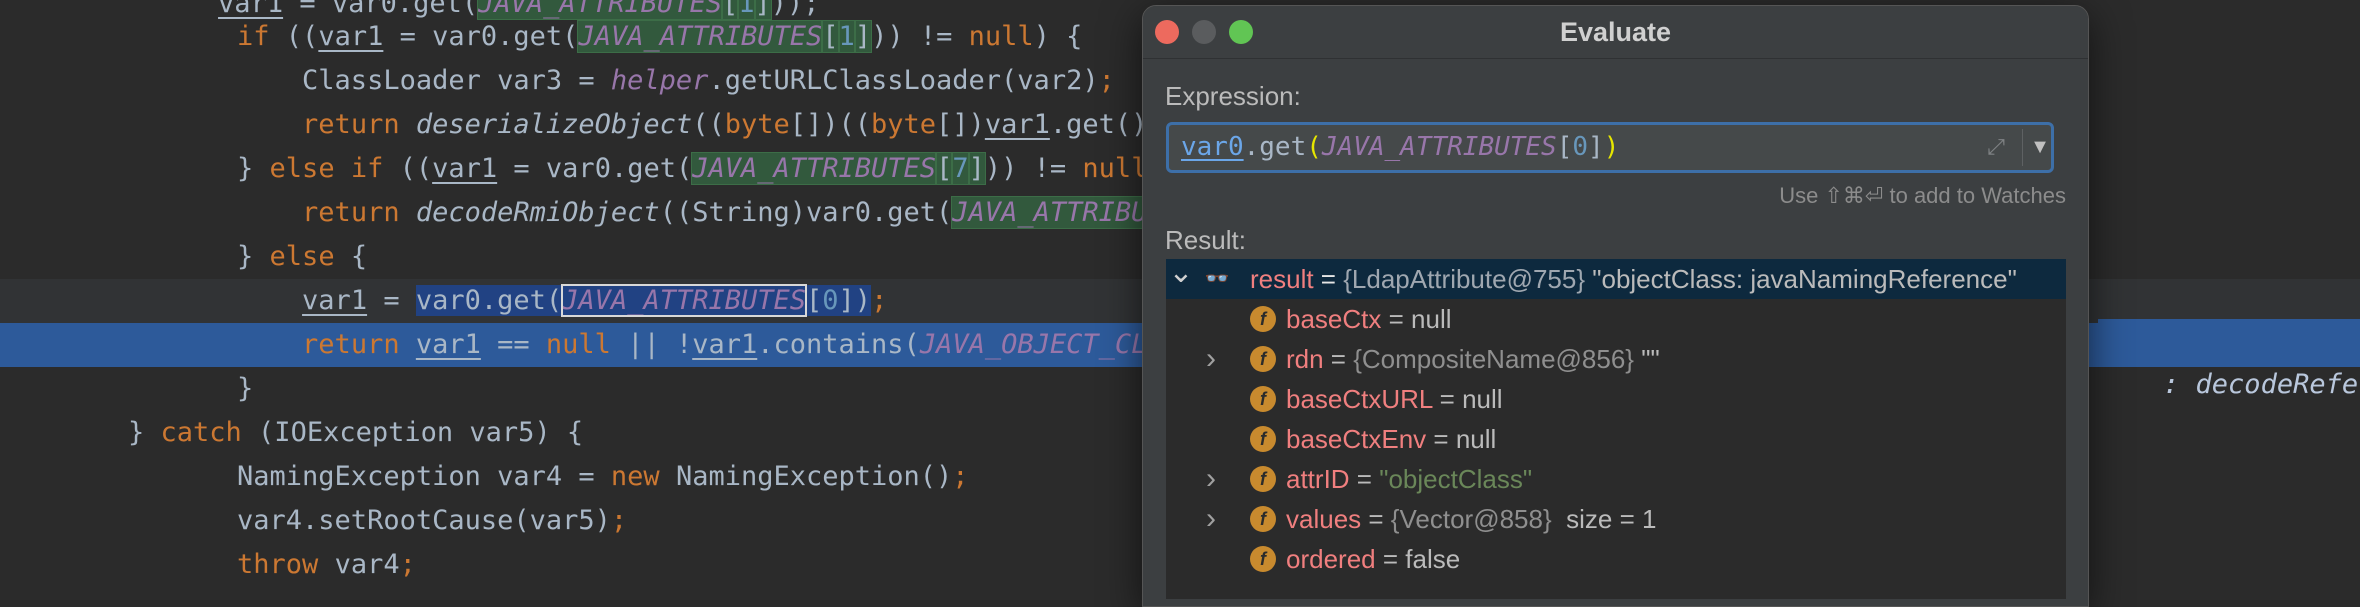  I want to click on add-to-watches-hint: Use ⇧⌘⏎ to add to Watches, so click(1922, 195).